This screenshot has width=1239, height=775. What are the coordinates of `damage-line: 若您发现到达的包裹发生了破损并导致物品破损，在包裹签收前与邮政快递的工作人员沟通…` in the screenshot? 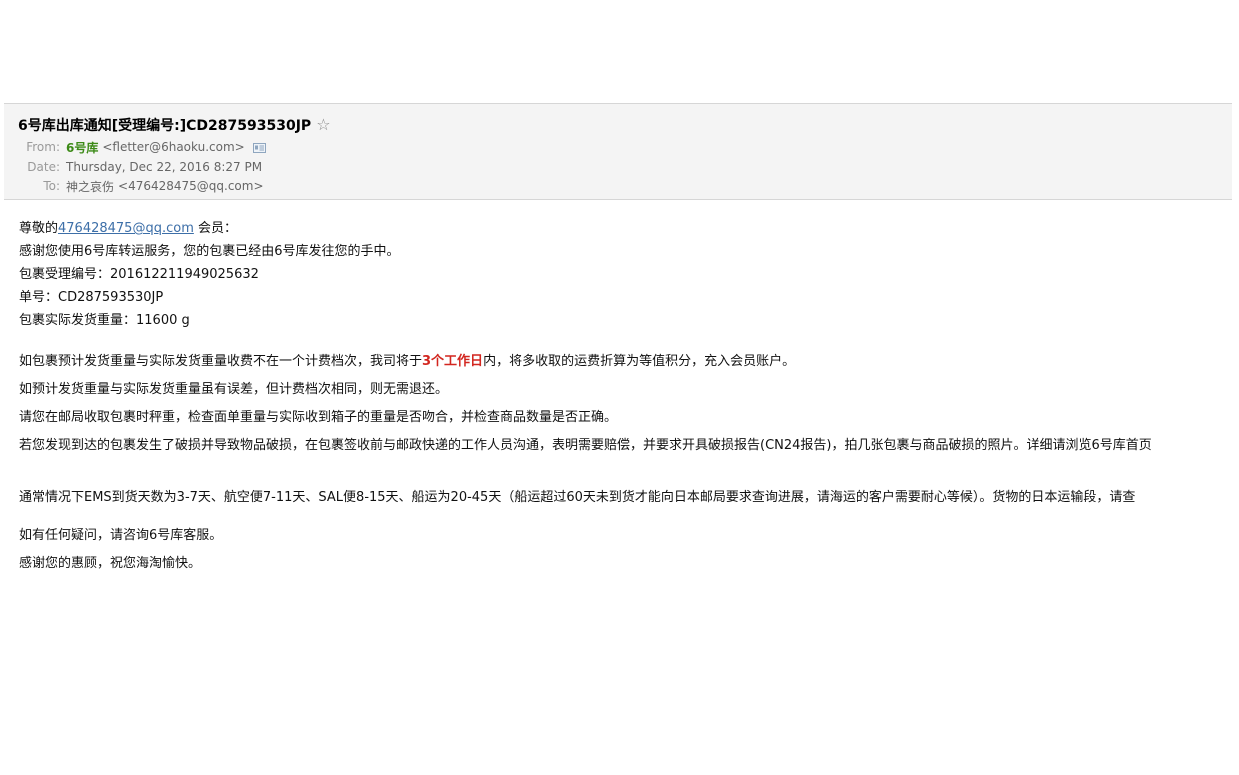 It's located at (585, 445).